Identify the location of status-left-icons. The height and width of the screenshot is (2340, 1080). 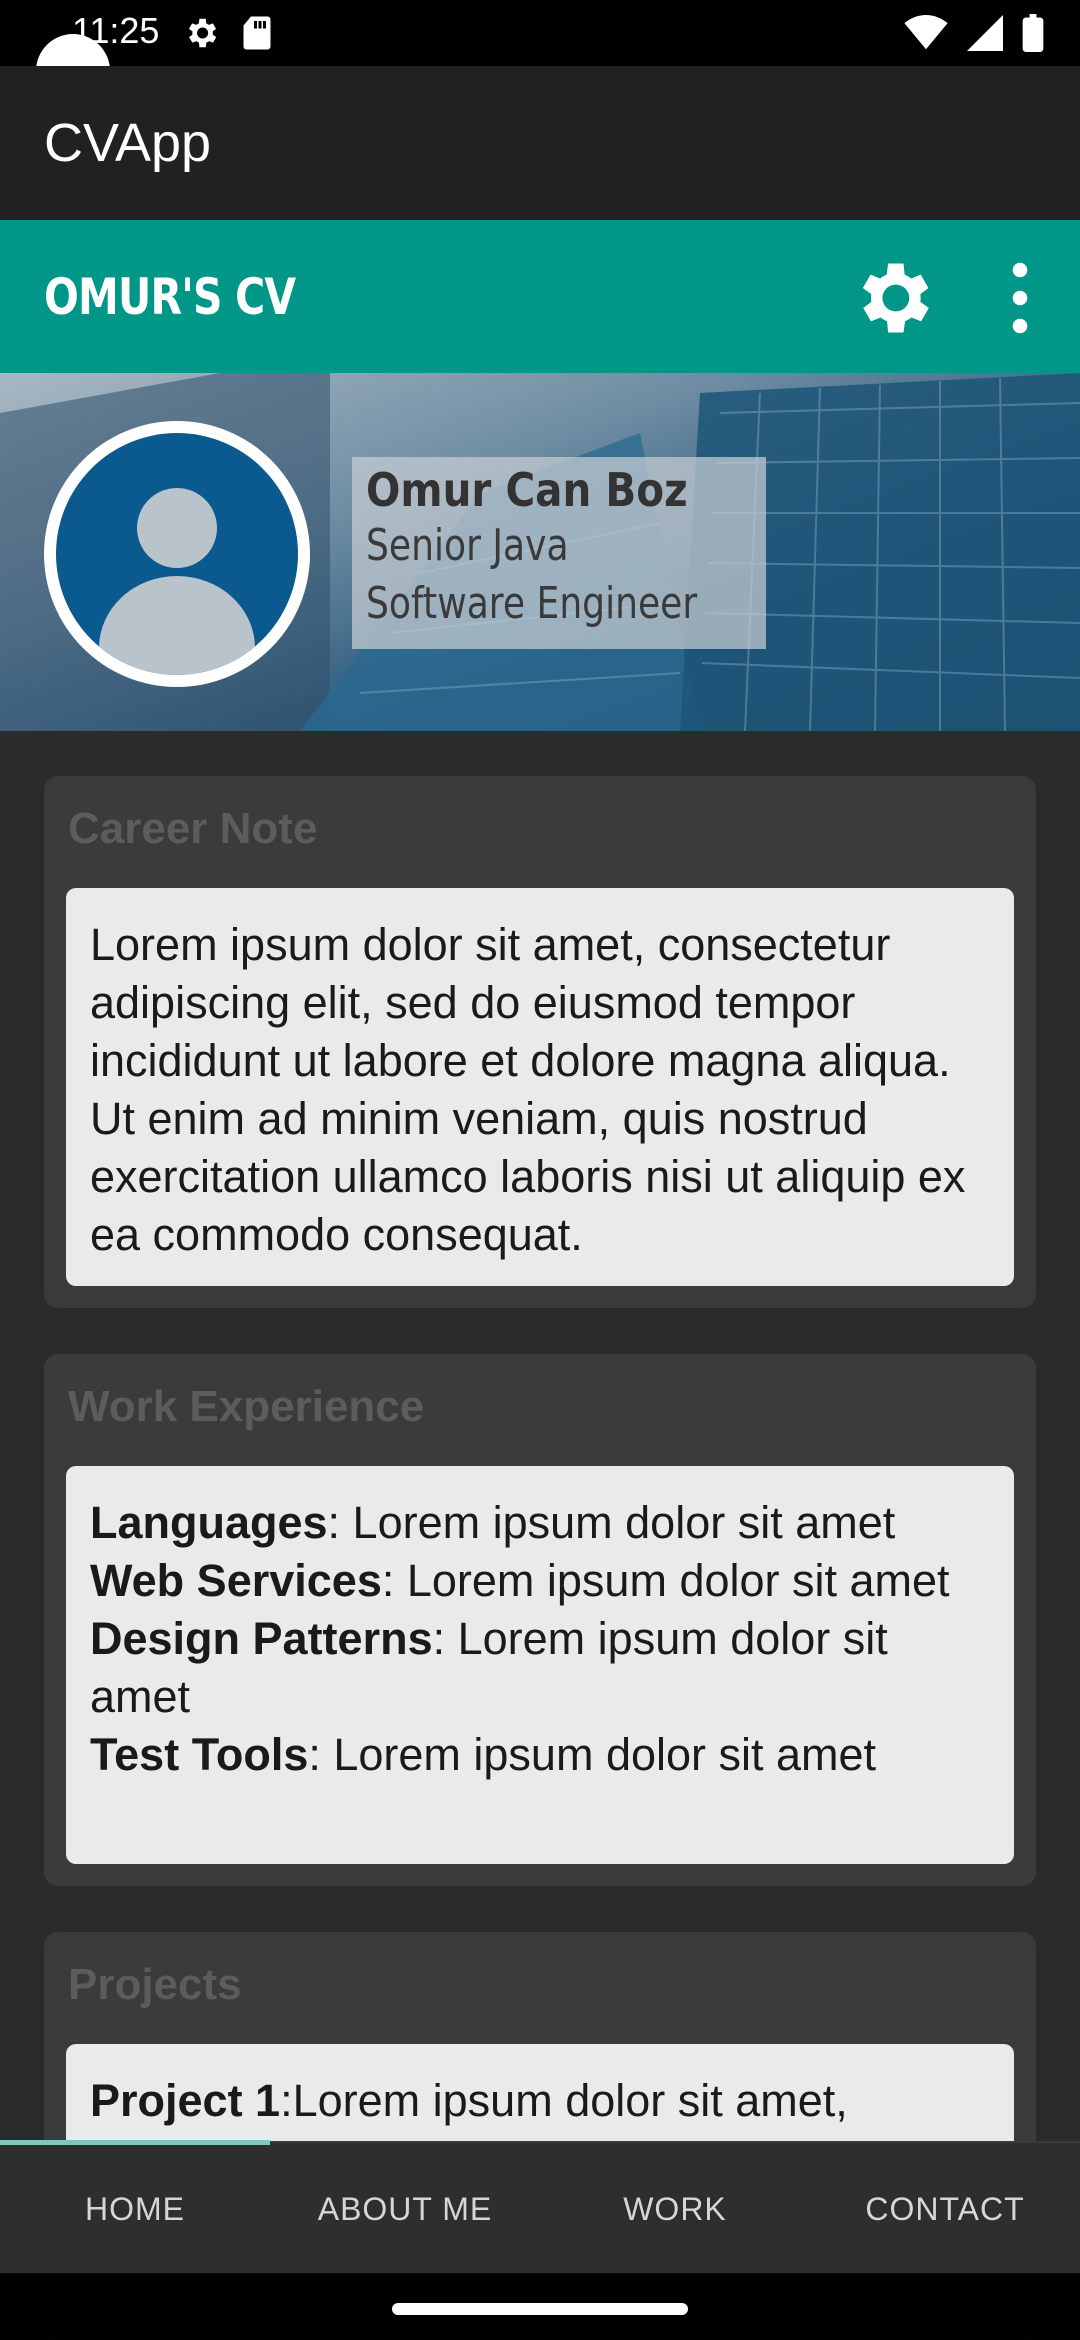
(227, 33).